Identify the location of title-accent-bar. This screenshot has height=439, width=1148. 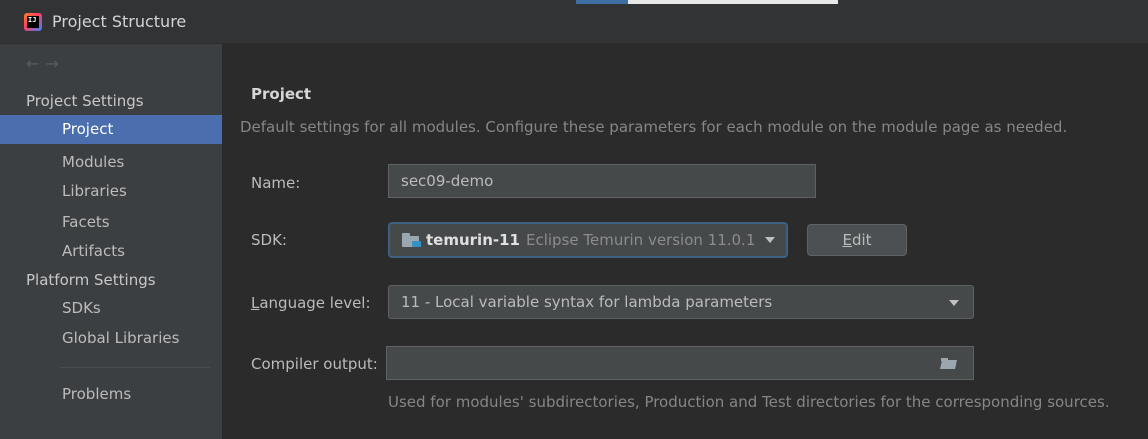
(602, 2).